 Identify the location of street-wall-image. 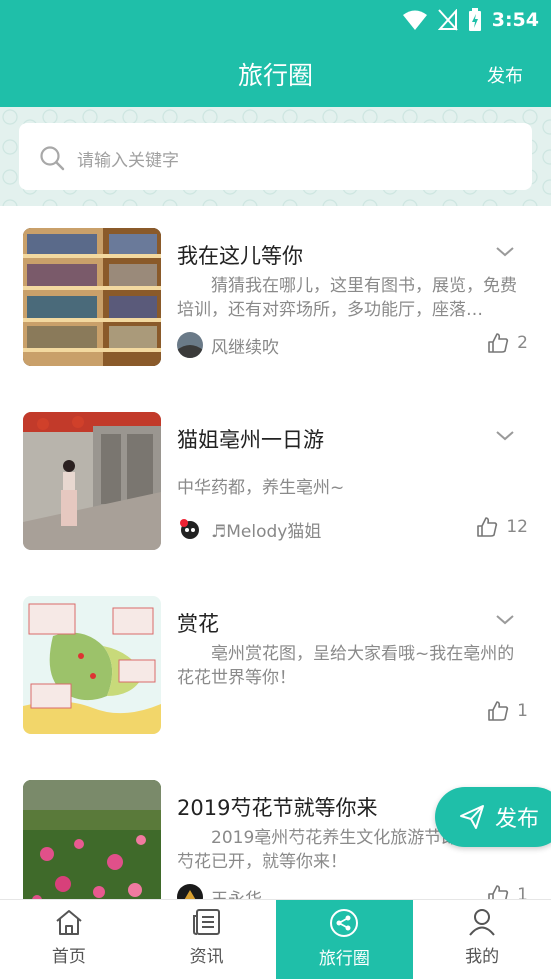
(92, 481).